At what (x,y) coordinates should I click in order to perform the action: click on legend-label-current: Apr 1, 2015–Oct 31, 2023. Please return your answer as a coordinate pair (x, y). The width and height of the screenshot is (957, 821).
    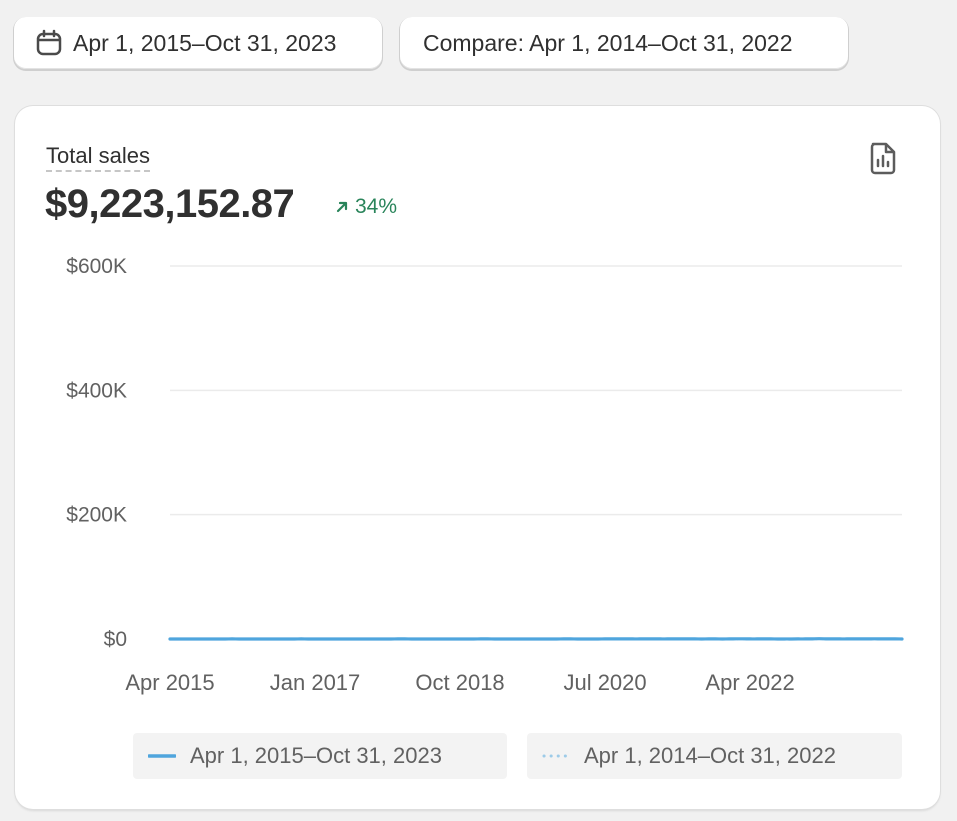
    Looking at the image, I should click on (316, 755).